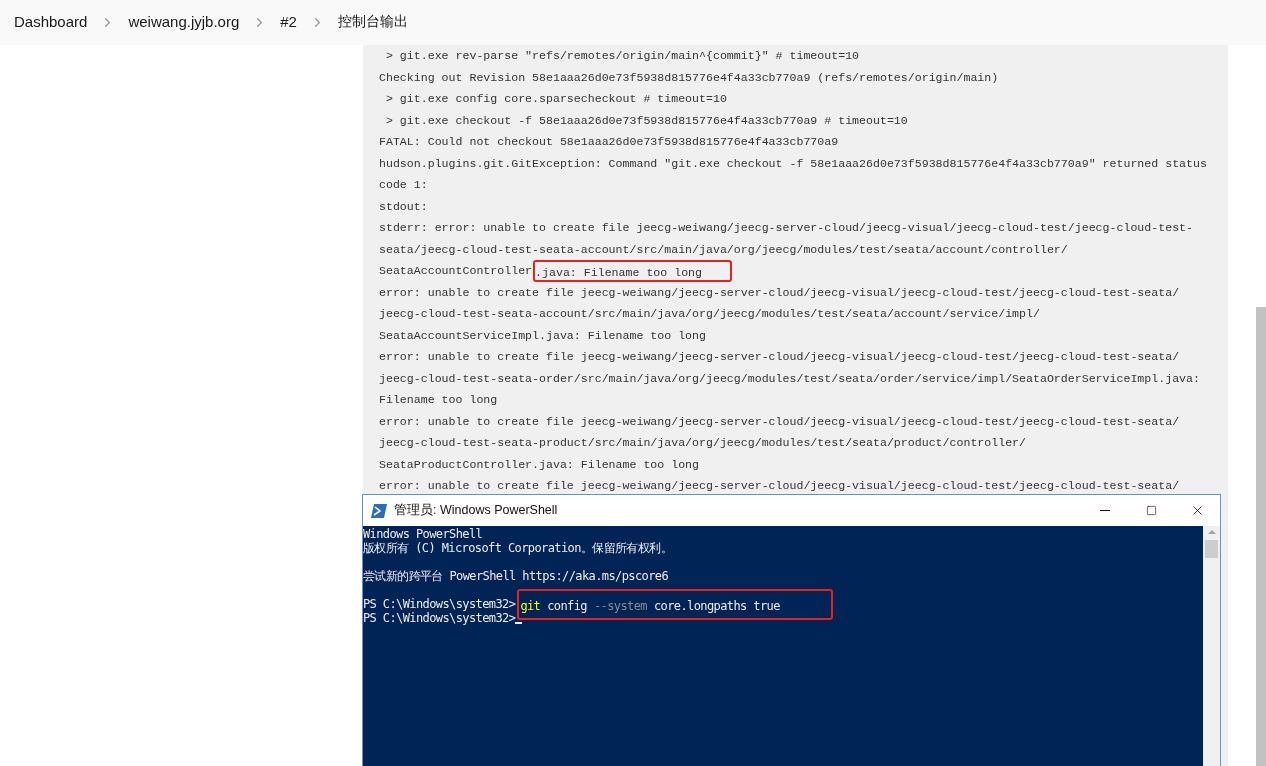 Image resolution: width=1266 pixels, height=766 pixels. What do you see at coordinates (184, 22) in the screenshot?
I see `breadcrumb-link: weiwang.jyjb.org` at bounding box center [184, 22].